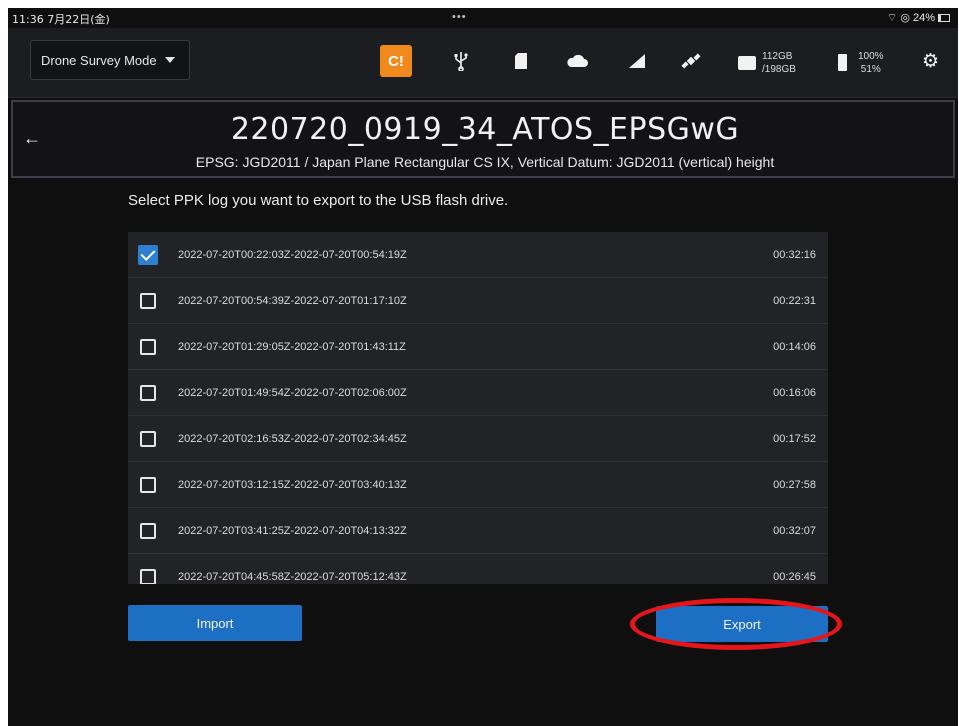  Describe the element at coordinates (794, 530) in the screenshot. I see `log-duration: 00:32:07` at that location.